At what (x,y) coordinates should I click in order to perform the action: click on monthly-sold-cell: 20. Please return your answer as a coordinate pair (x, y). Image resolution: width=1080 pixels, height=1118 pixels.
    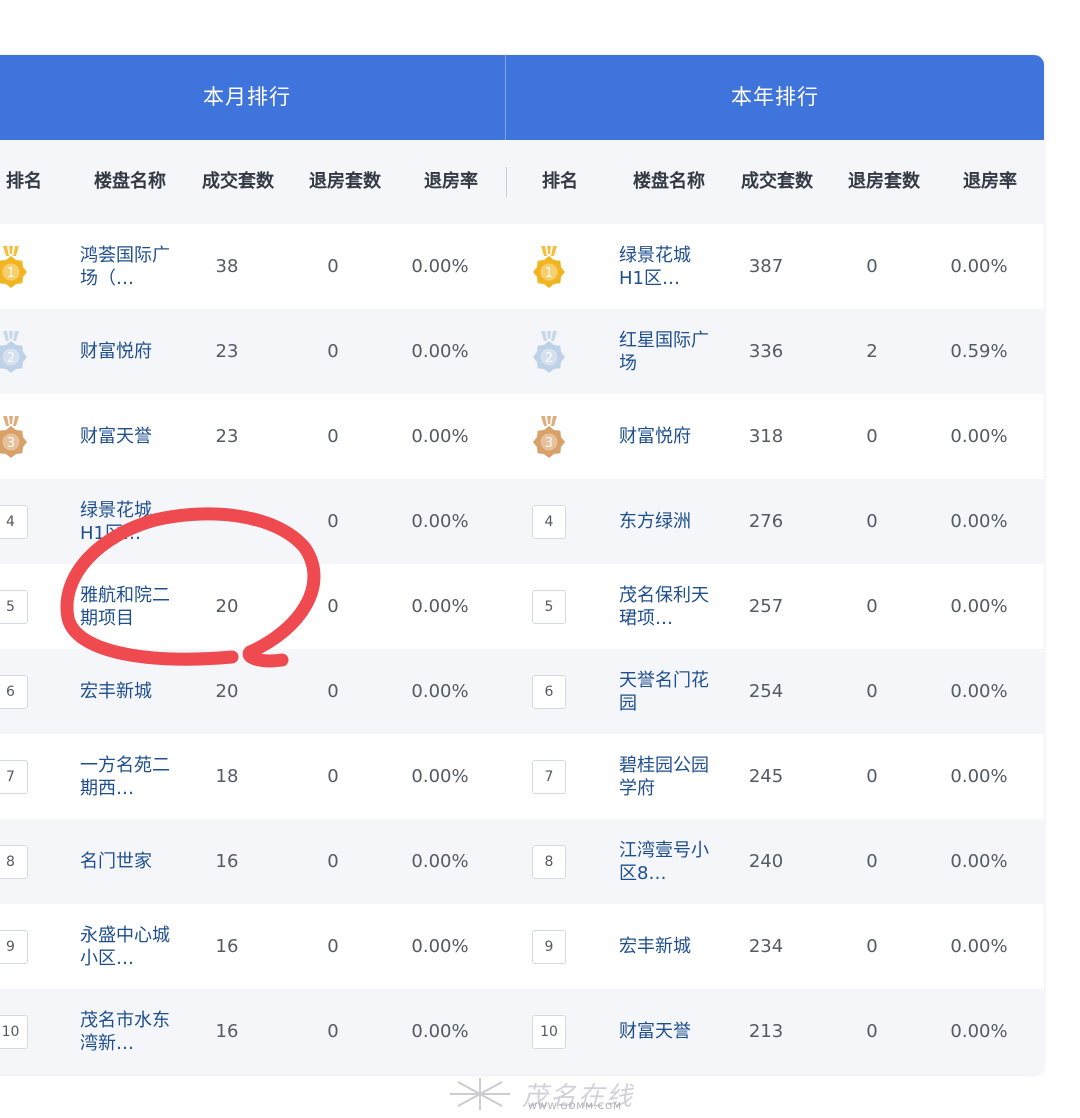
    Looking at the image, I should click on (227, 606).